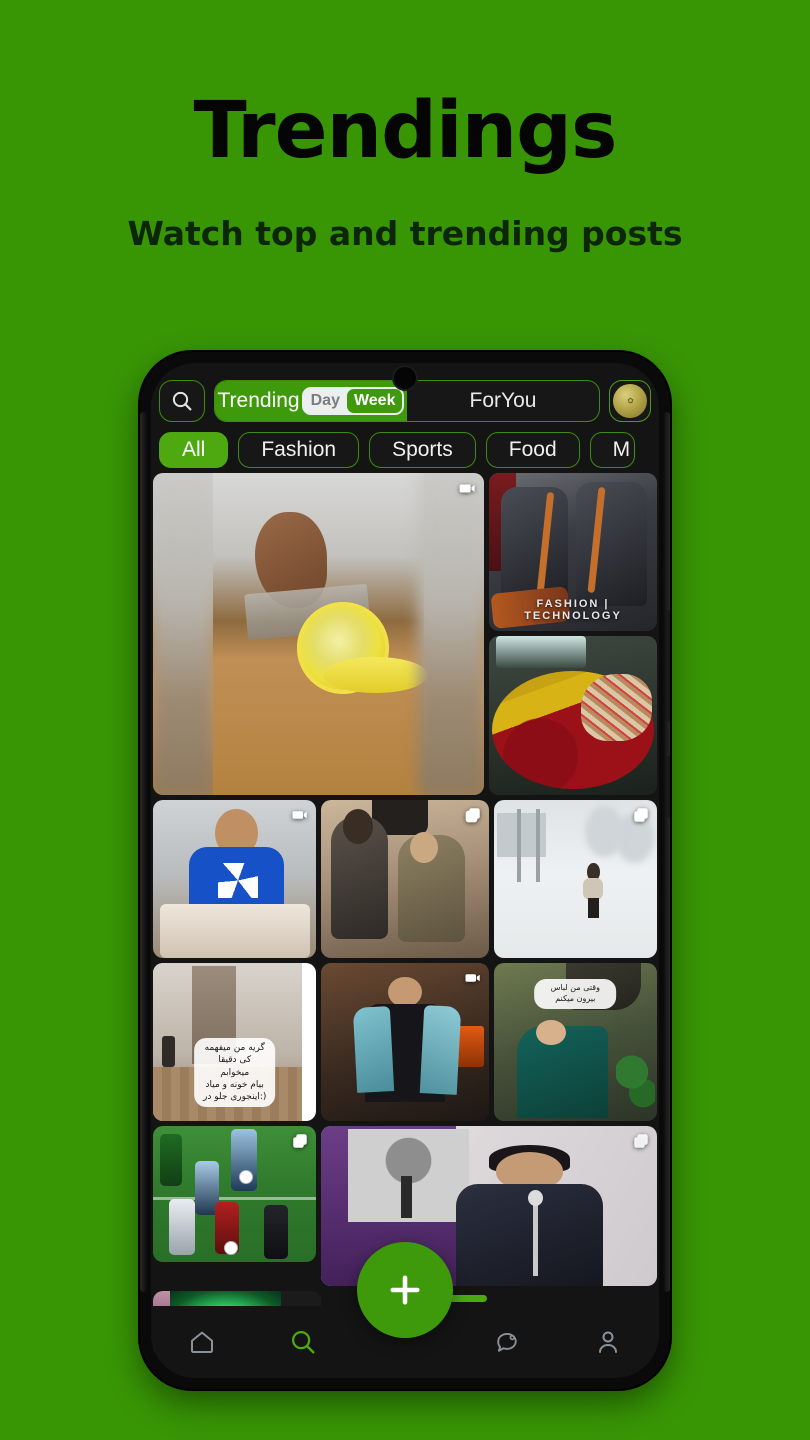 The height and width of the screenshot is (1440, 810). I want to click on post-car-interior: FASHION | TECHNOLOGY, so click(573, 552).